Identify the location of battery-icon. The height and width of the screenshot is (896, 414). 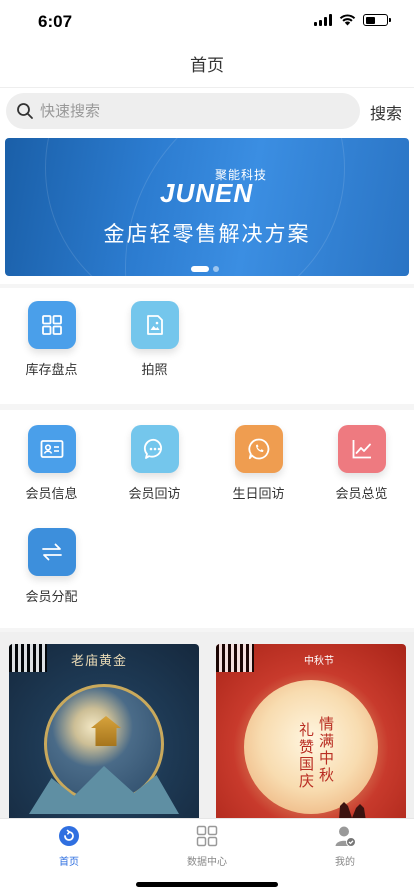
(377, 20).